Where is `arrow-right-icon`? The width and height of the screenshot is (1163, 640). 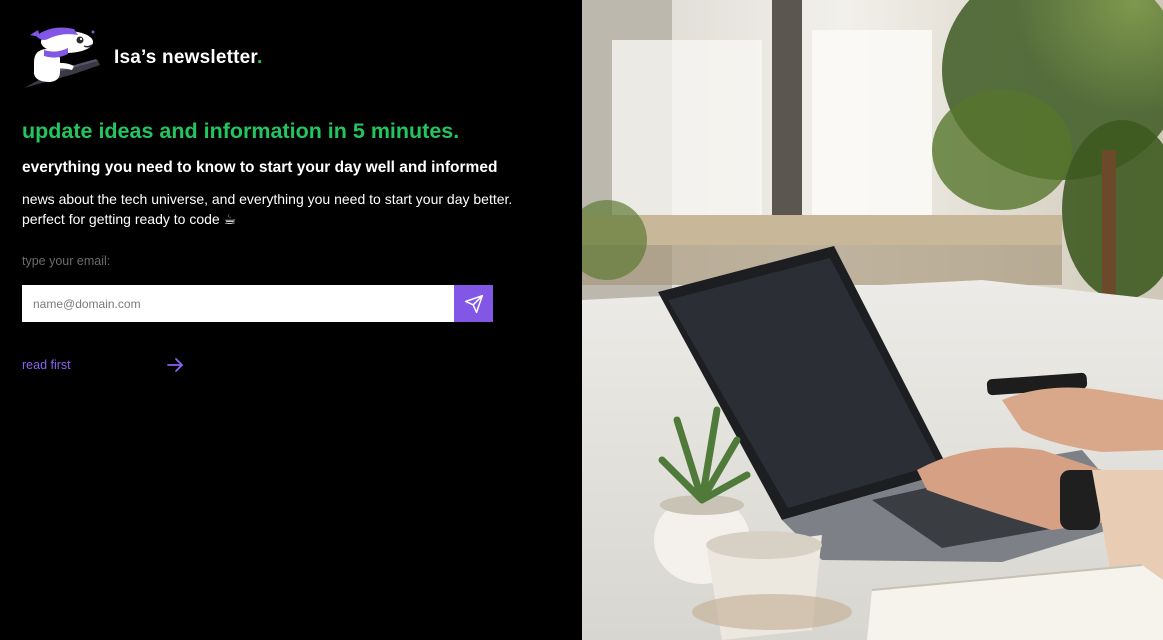
arrow-right-icon is located at coordinates (175, 365).